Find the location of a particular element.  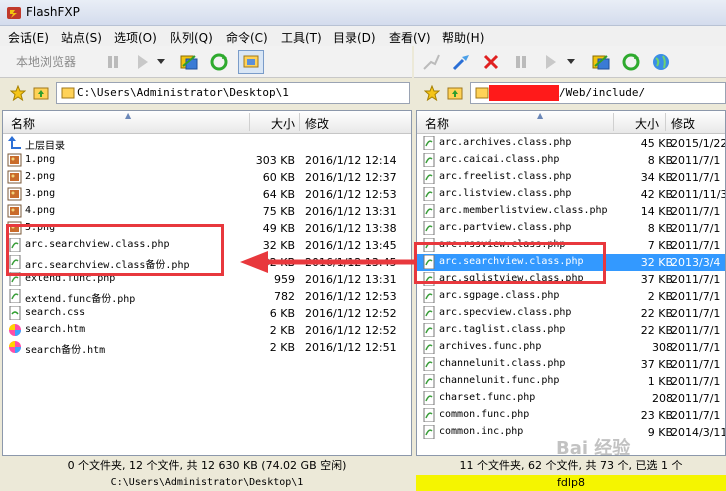

menu-view: 查看(V) is located at coordinates (410, 37).